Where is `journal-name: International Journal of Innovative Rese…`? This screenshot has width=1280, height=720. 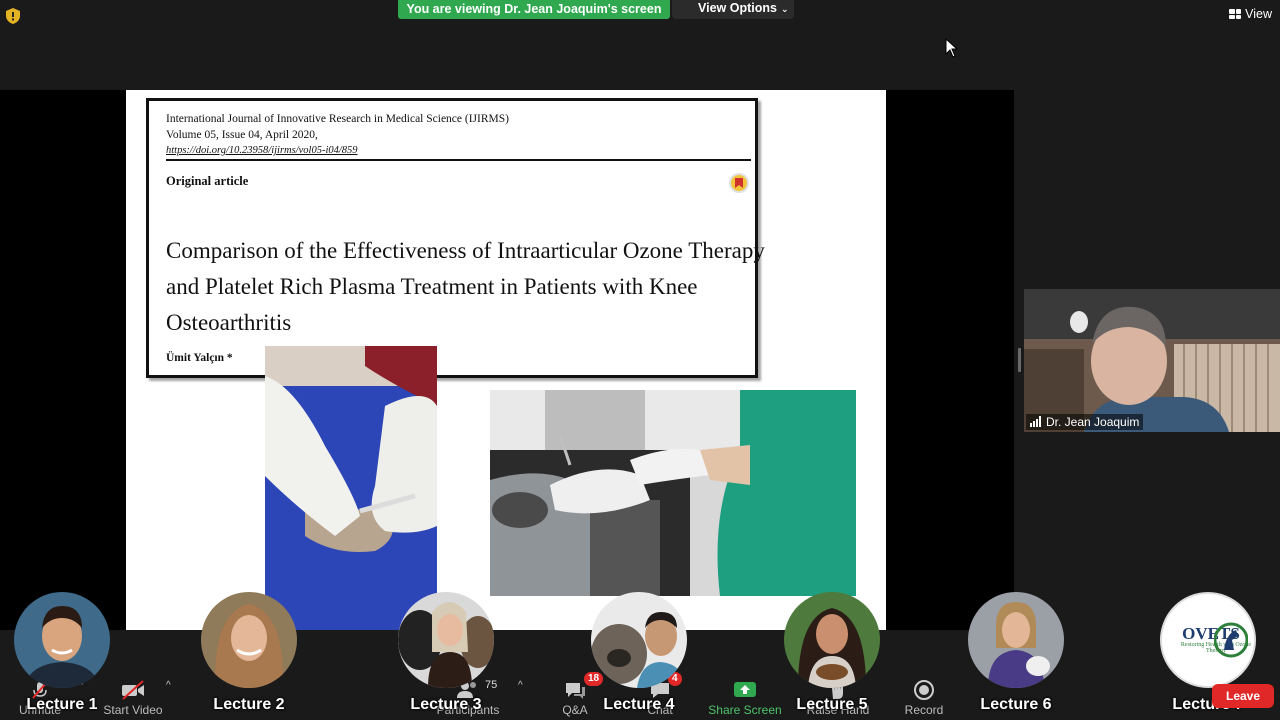 journal-name: International Journal of Innovative Rese… is located at coordinates (337, 119).